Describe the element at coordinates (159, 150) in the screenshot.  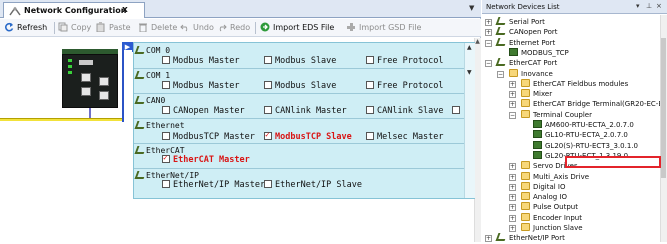
I see `port-title: EtherCAT` at that location.